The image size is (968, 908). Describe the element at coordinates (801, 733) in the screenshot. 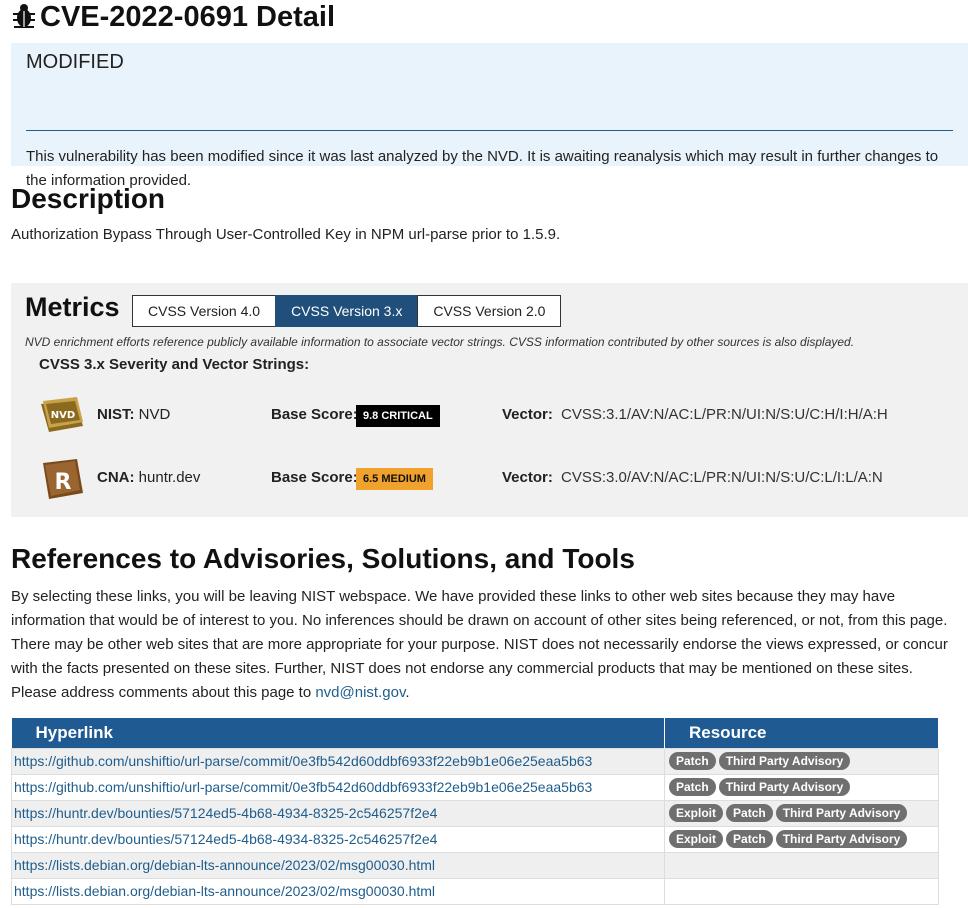

I see `column-header-resource: Resource` at that location.